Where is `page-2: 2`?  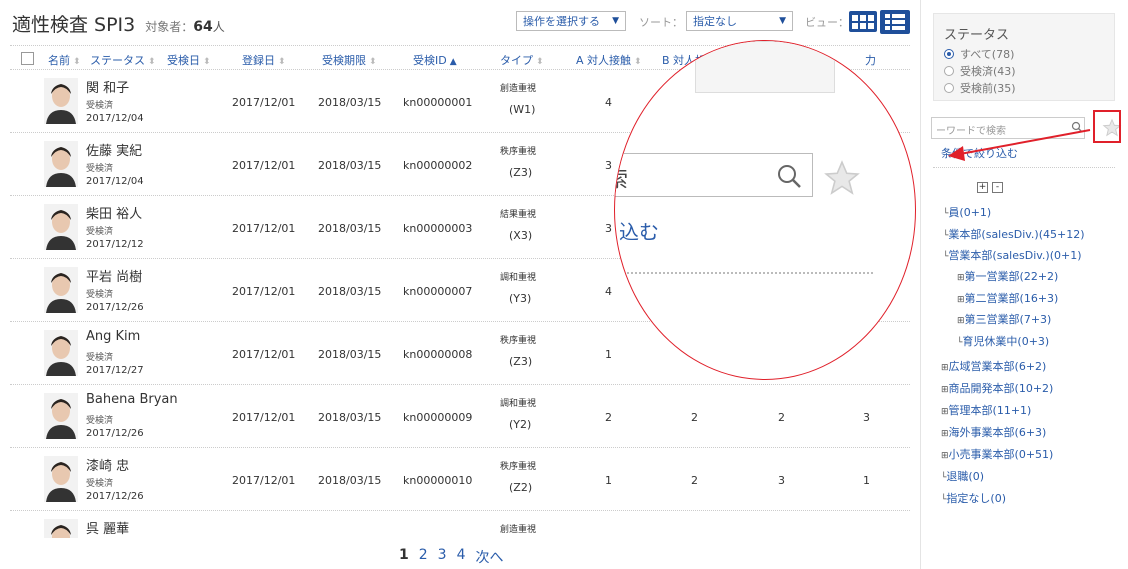
page-2: 2 is located at coordinates (423, 557).